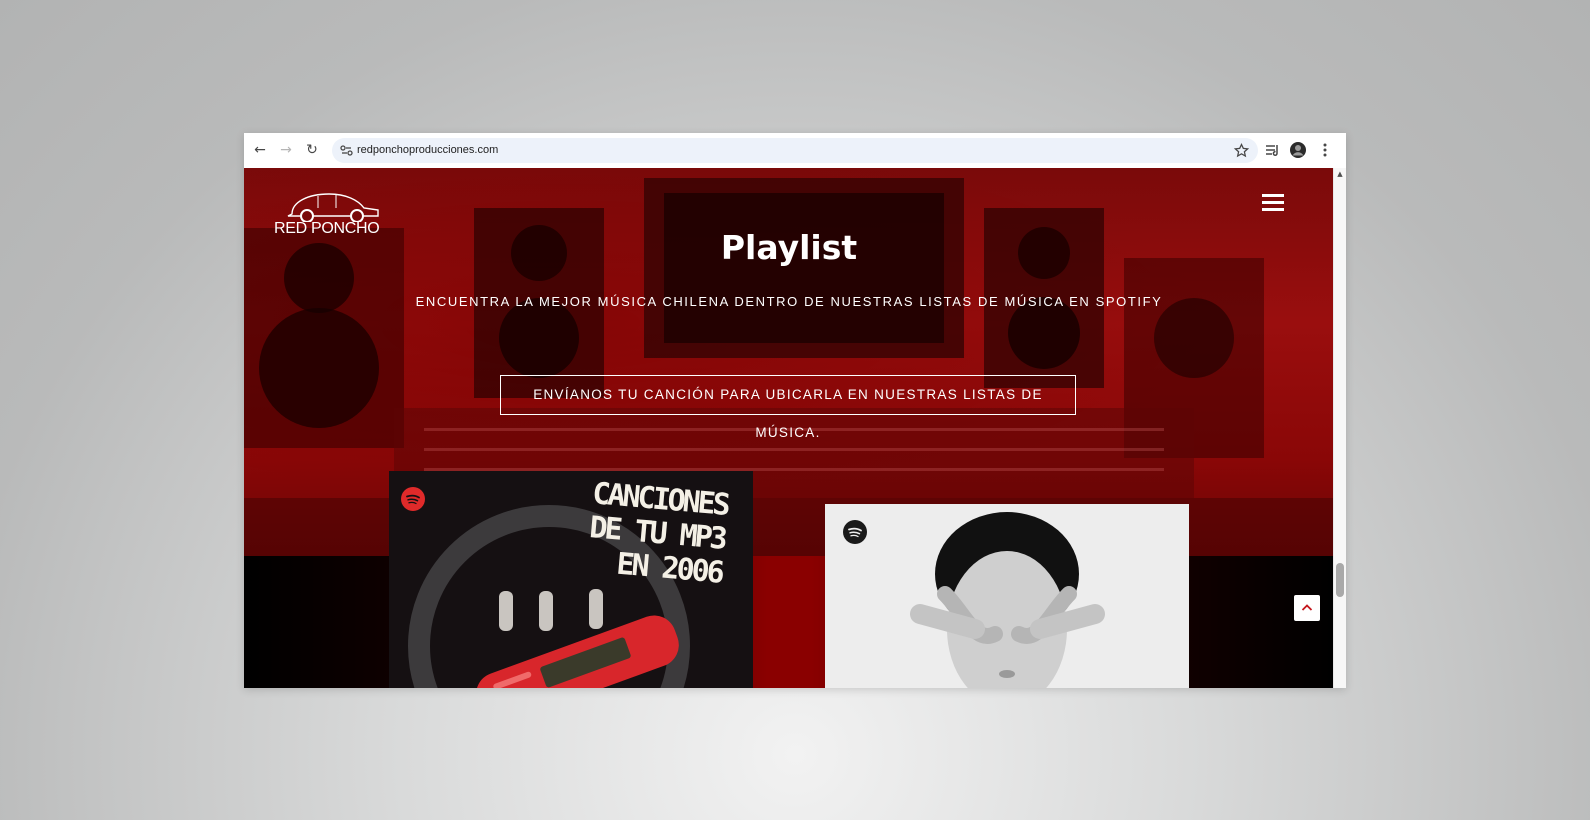  Describe the element at coordinates (1325, 150) in the screenshot. I see `more-menu-icon` at that location.